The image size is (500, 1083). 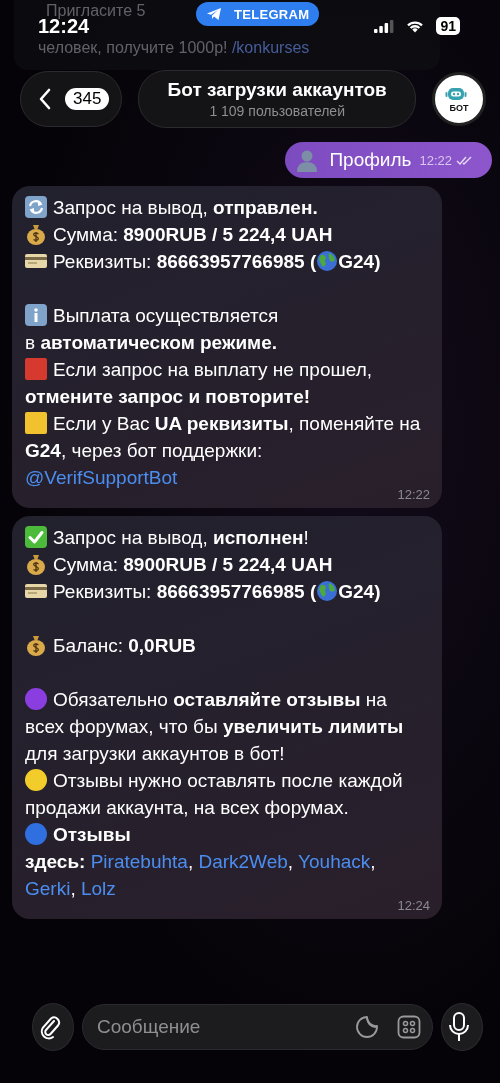 What do you see at coordinates (199, 383) in the screenshot?
I see `message-text: Если запрос на выплату не прошел, отмените запрос и повторите!` at bounding box center [199, 383].